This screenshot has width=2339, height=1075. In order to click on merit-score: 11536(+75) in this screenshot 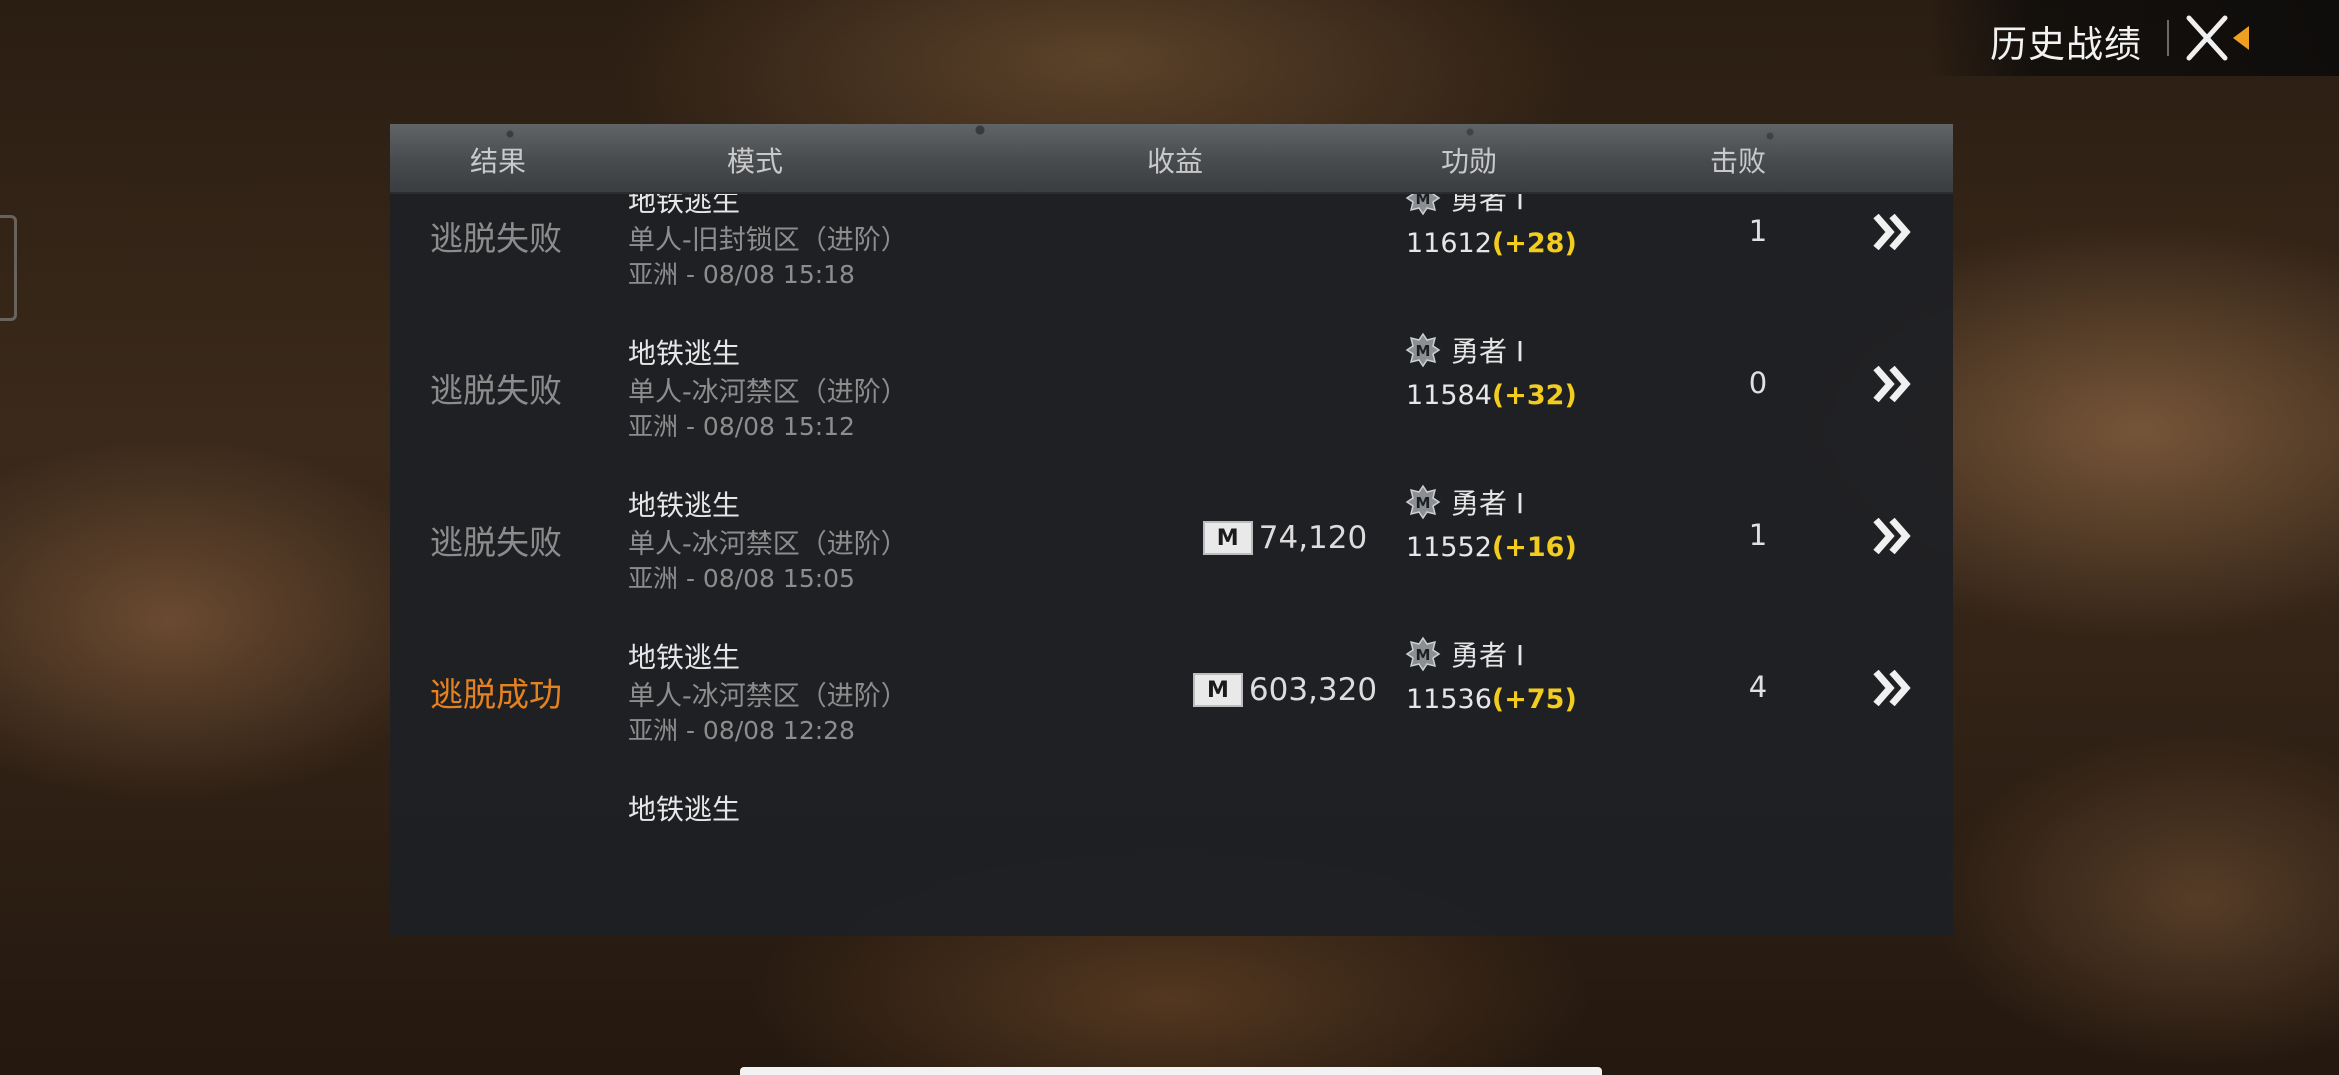, I will do `click(1491, 699)`.